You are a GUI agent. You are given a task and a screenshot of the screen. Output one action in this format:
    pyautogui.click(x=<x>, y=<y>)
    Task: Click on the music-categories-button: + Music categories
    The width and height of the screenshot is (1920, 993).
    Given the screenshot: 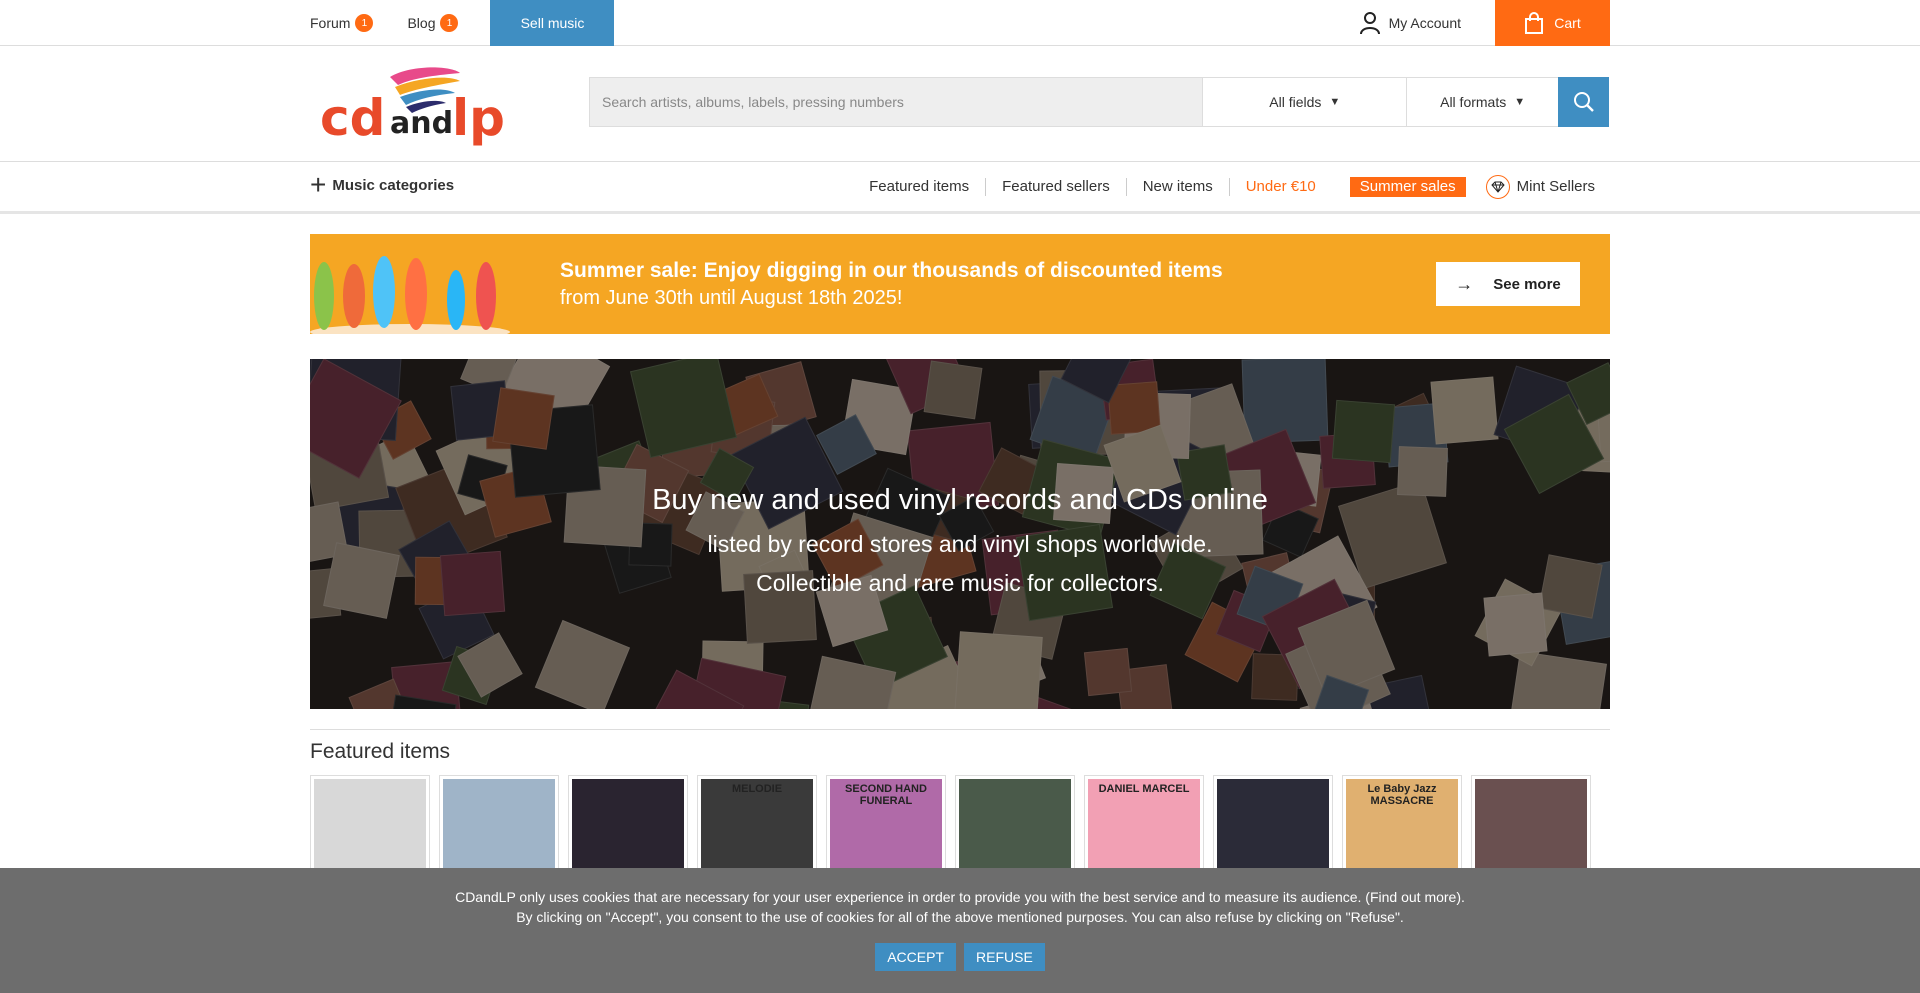 What is the action you would take?
    pyautogui.click(x=382, y=184)
    